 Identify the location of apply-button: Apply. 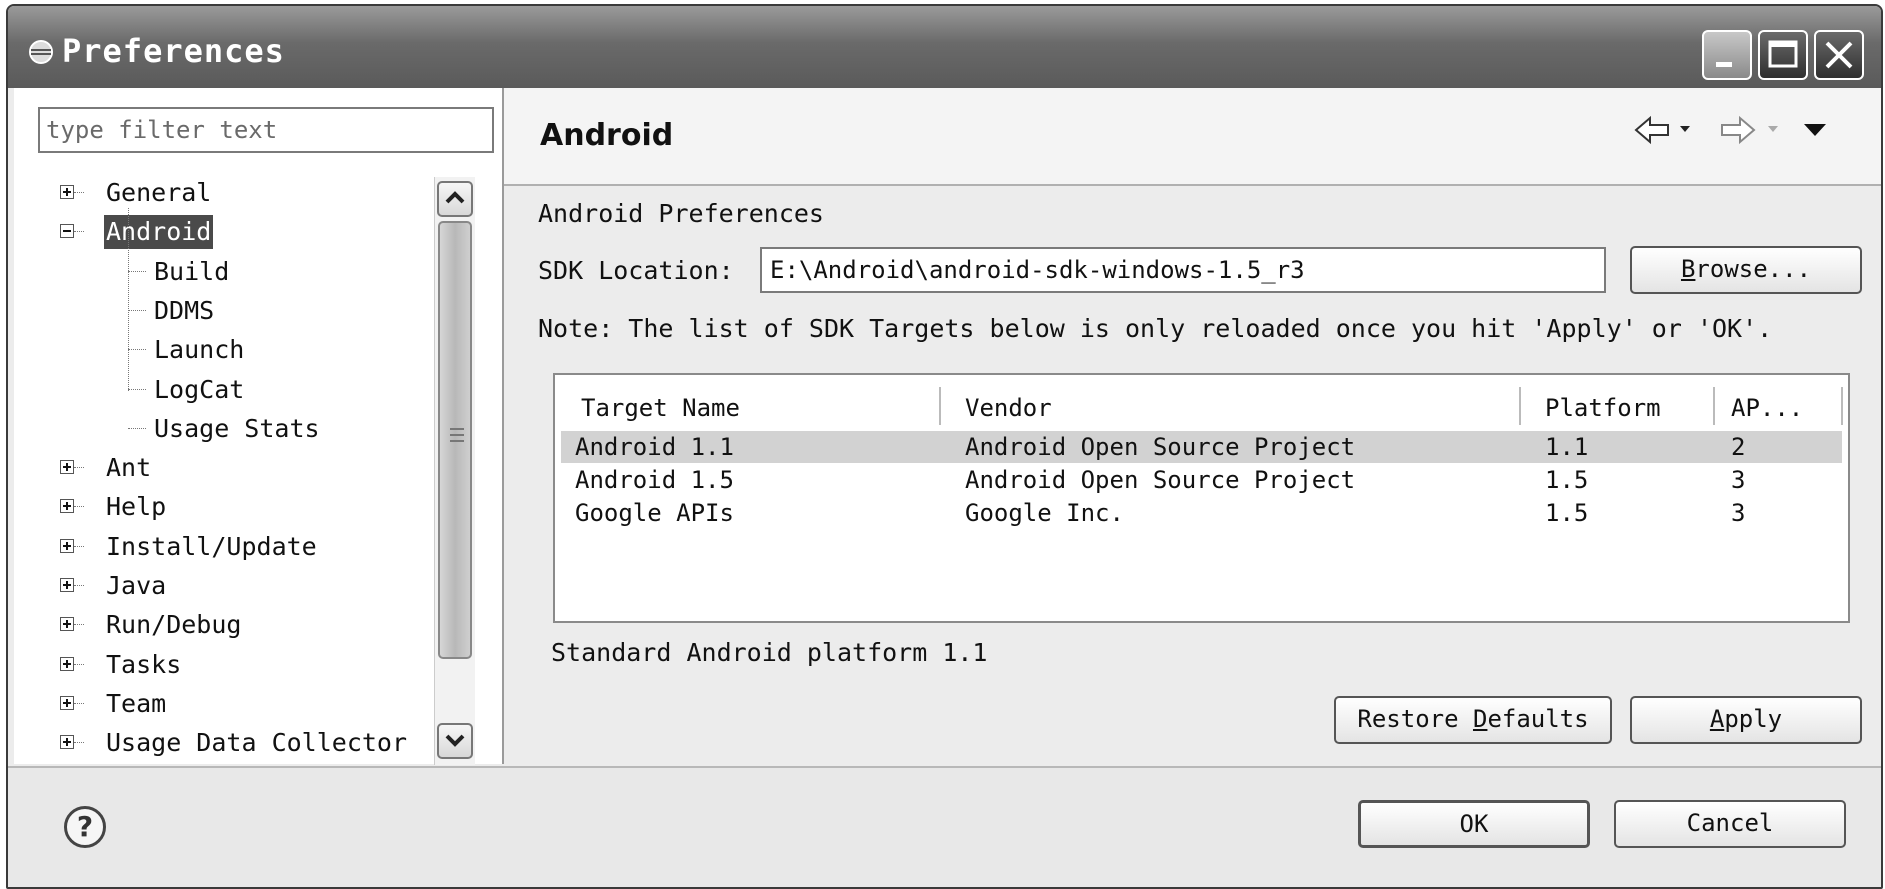
(1746, 720).